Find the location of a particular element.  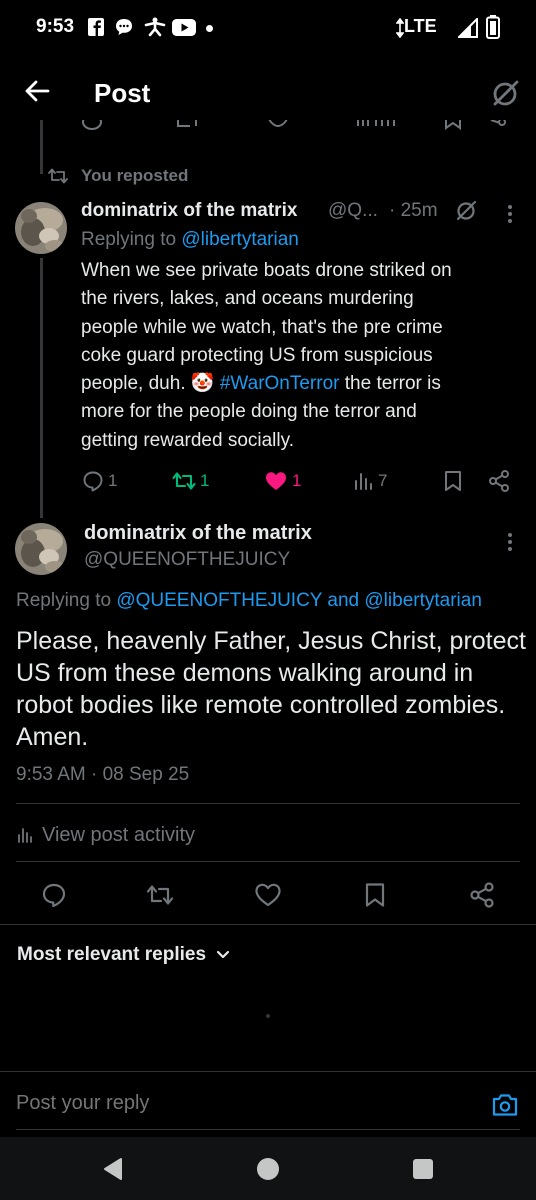

dot-icon is located at coordinates (209, 28).